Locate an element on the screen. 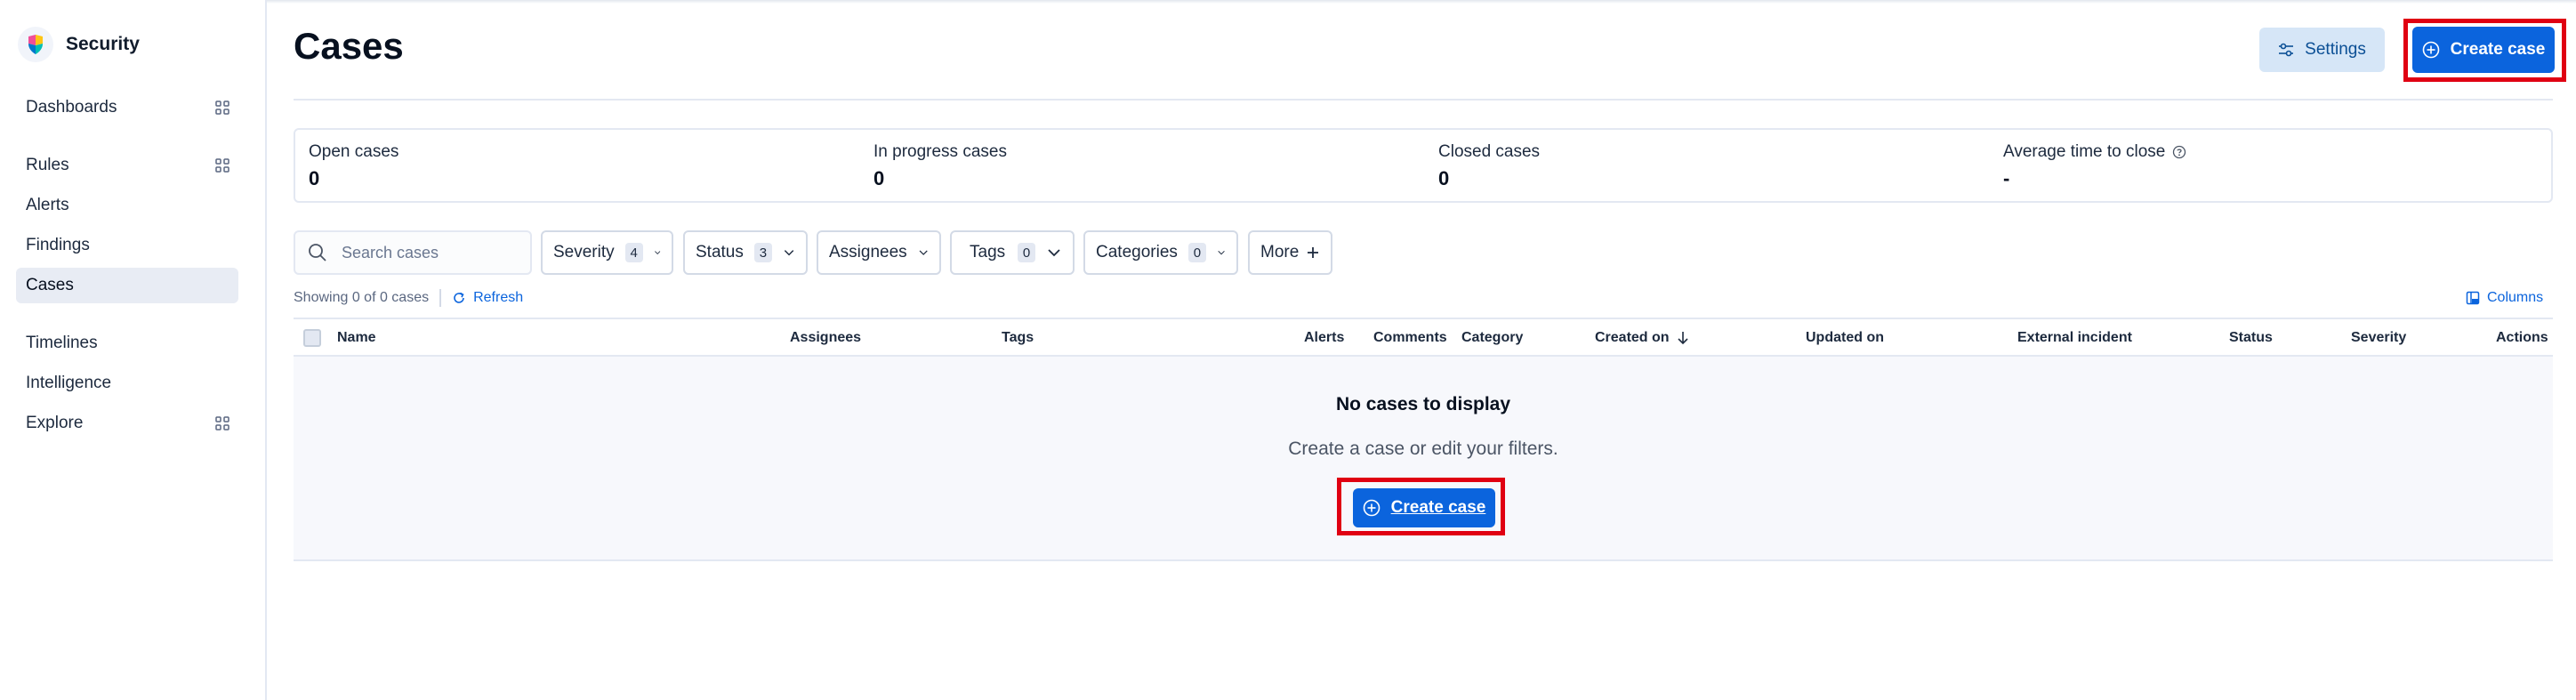 This screenshot has width=2576, height=700. results-summary: Showing 0 of 0 cases Refresh is located at coordinates (408, 298).